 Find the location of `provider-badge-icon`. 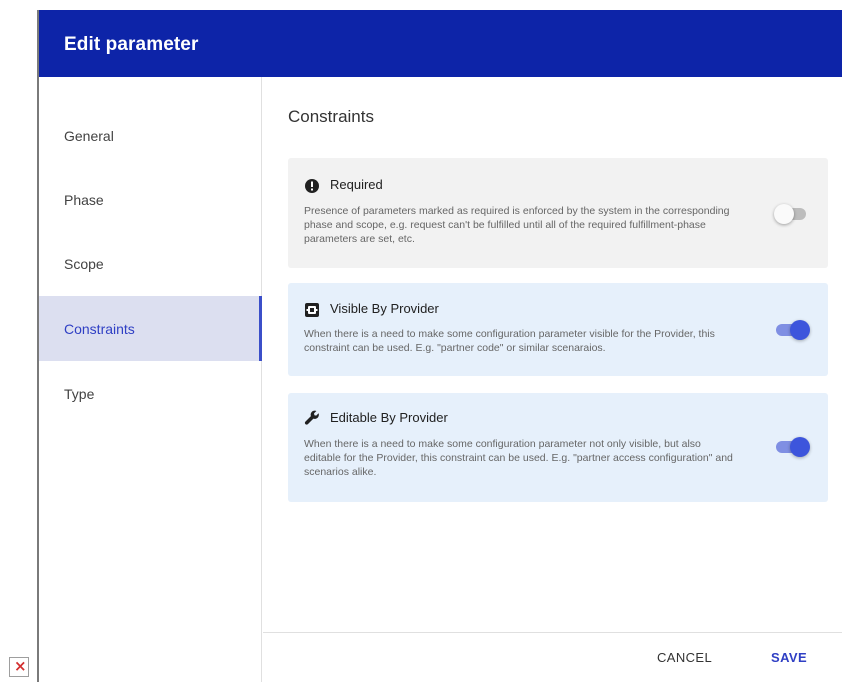

provider-badge-icon is located at coordinates (312, 310).